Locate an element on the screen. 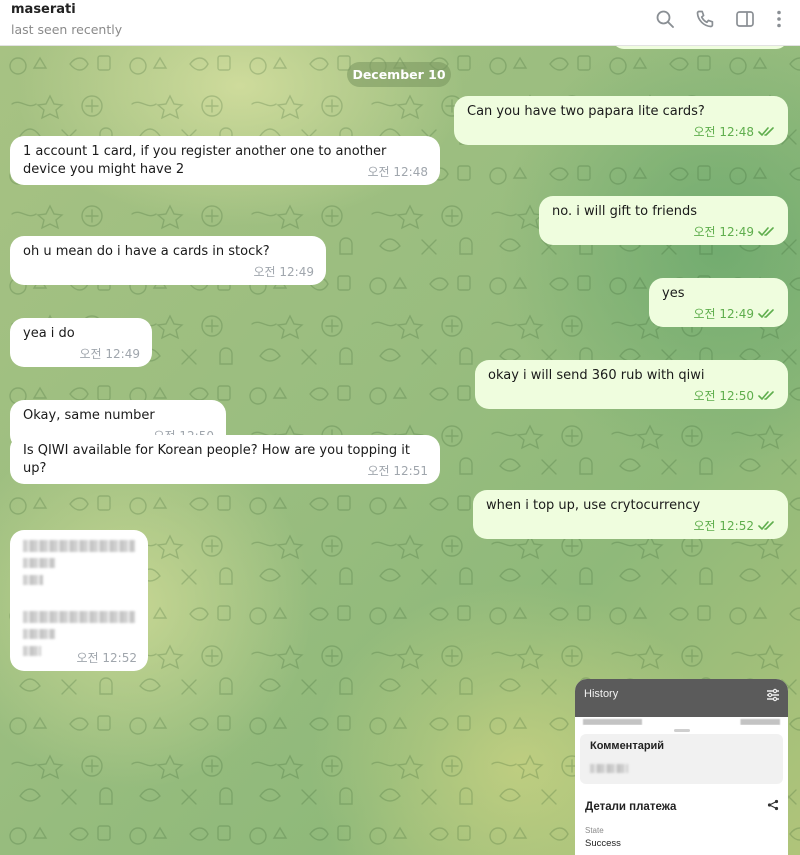  state-value: Success is located at coordinates (603, 843).